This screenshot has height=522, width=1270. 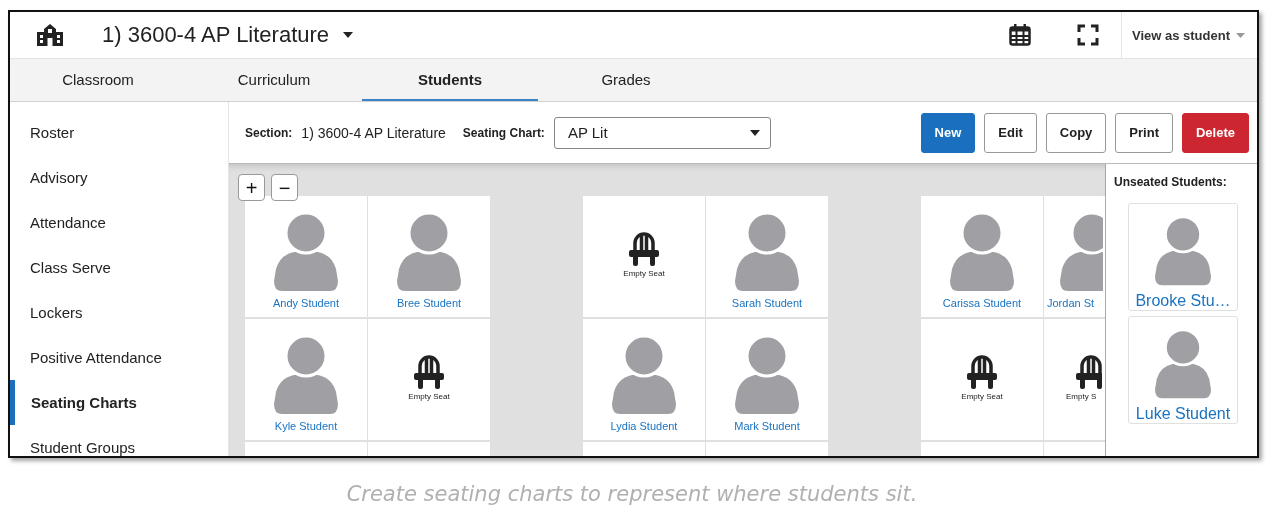 I want to click on student-name: Mark Student, so click(x=767, y=426).